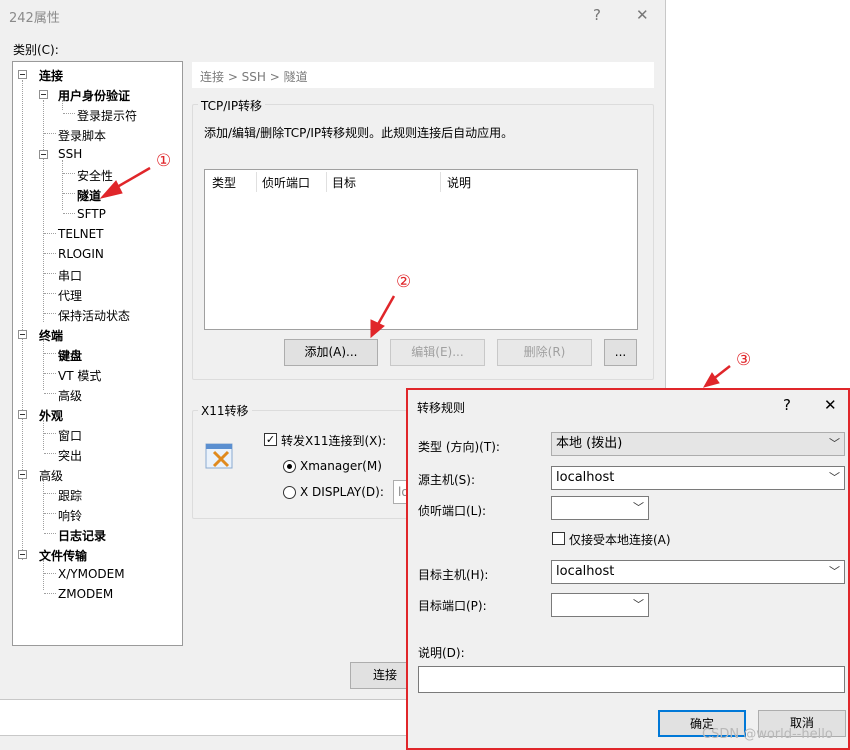  Describe the element at coordinates (289, 492) in the screenshot. I see `xdisplay-radio` at that location.